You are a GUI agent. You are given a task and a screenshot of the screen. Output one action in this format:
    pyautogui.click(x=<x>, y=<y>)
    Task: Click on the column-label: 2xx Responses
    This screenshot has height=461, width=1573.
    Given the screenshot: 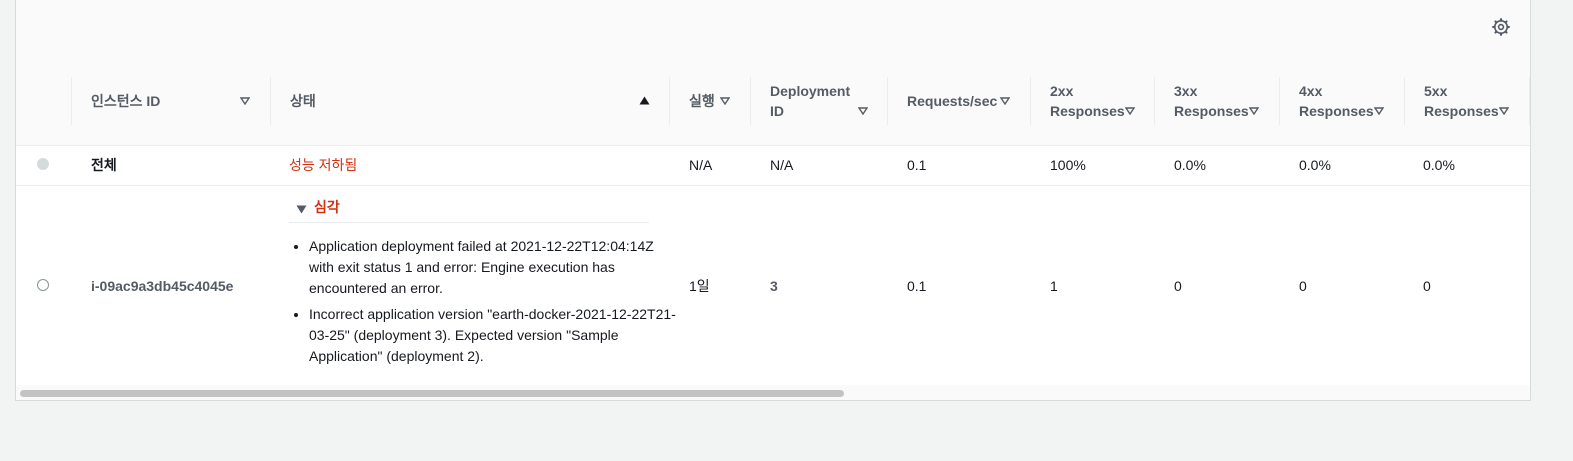 What is the action you would take?
    pyautogui.click(x=1087, y=101)
    